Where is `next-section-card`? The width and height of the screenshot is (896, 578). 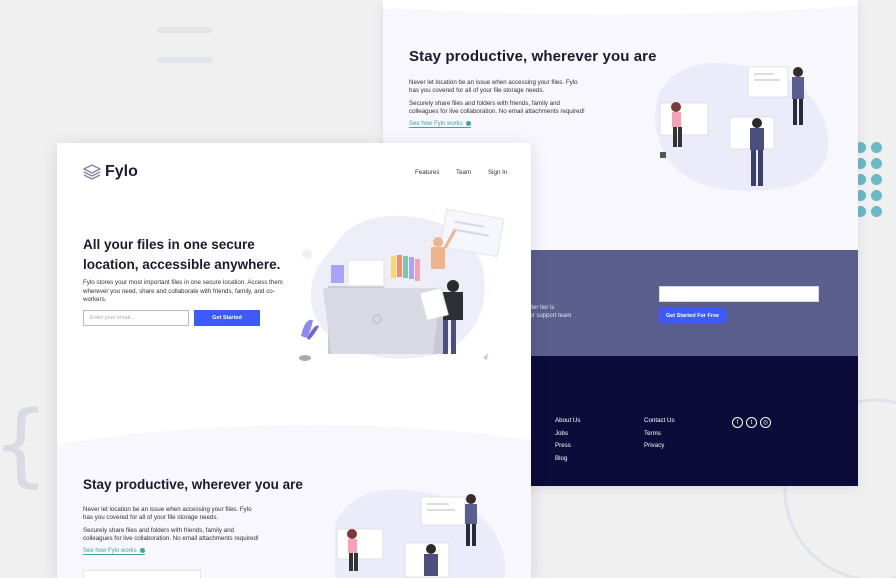 next-section-card is located at coordinates (142, 574).